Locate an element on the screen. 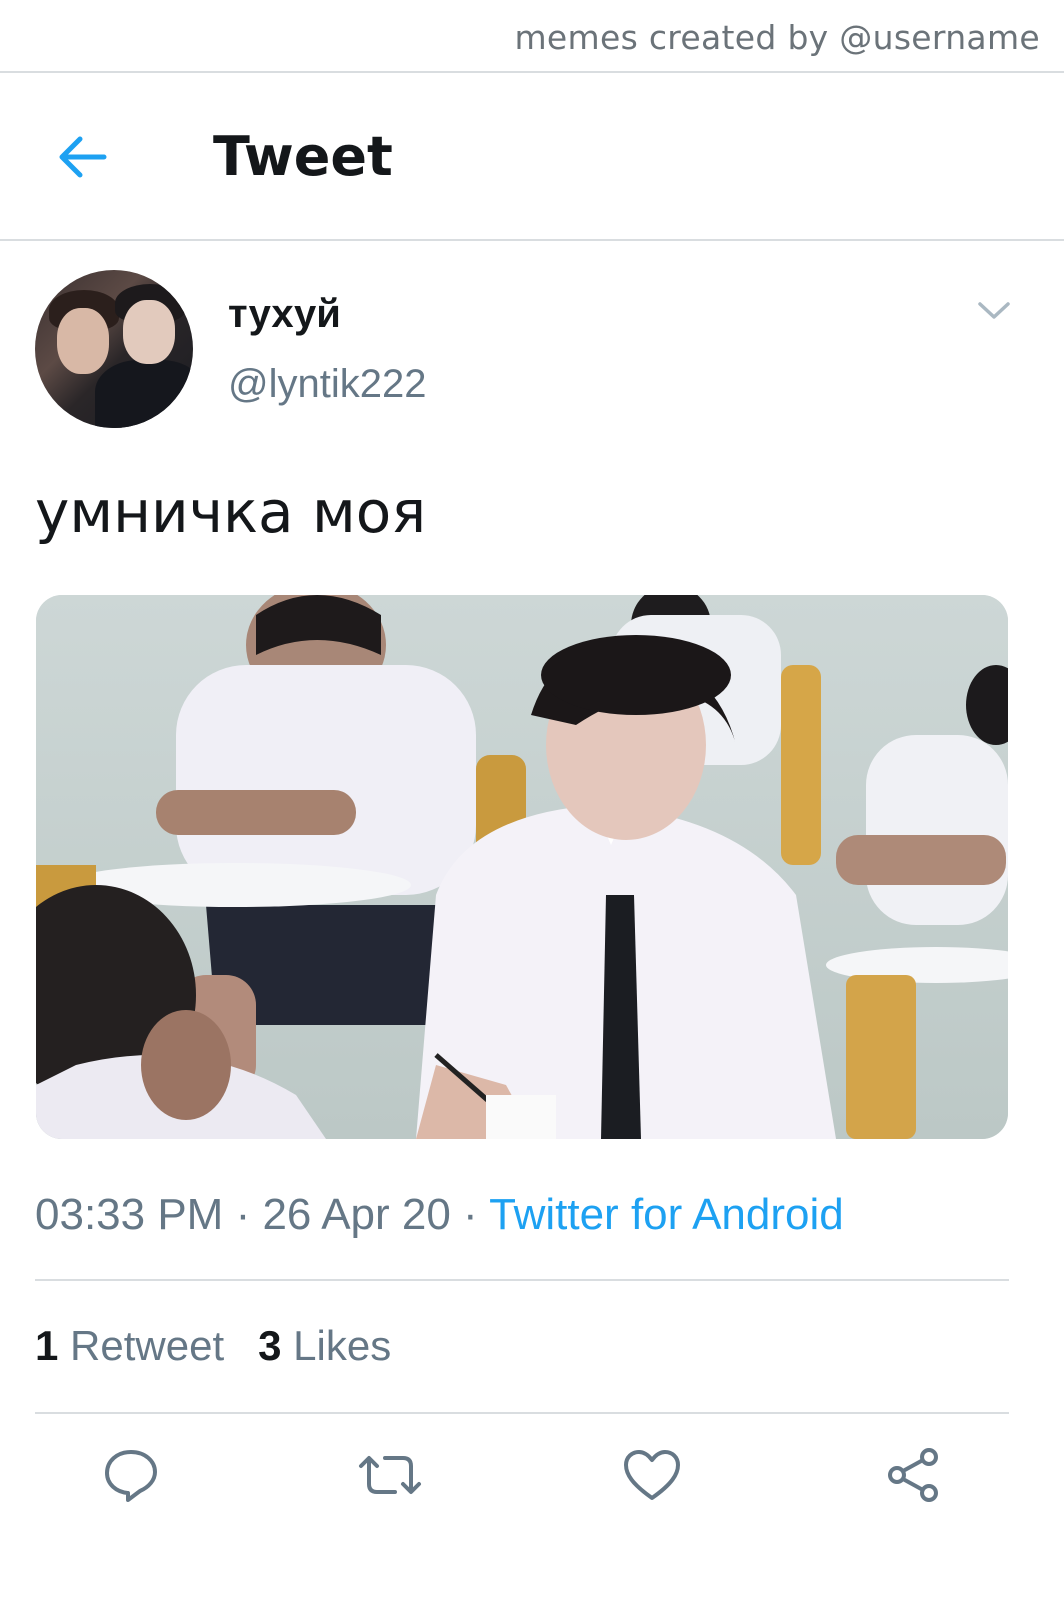  heart-icon is located at coordinates (652, 1475).